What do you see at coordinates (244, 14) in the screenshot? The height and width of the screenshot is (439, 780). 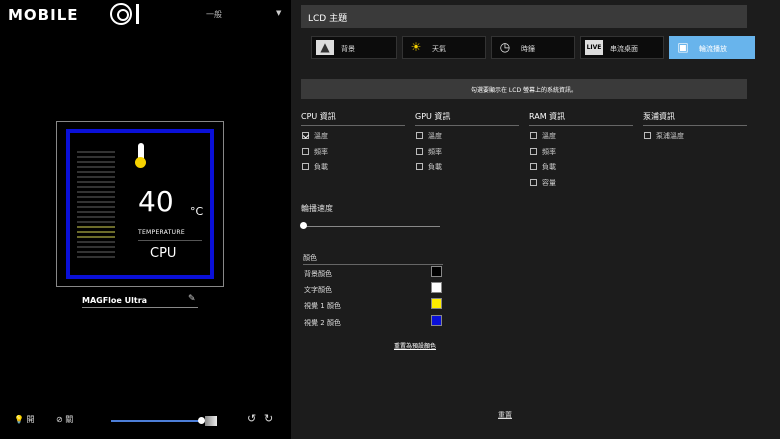 I see `profile-select: 一般` at bounding box center [244, 14].